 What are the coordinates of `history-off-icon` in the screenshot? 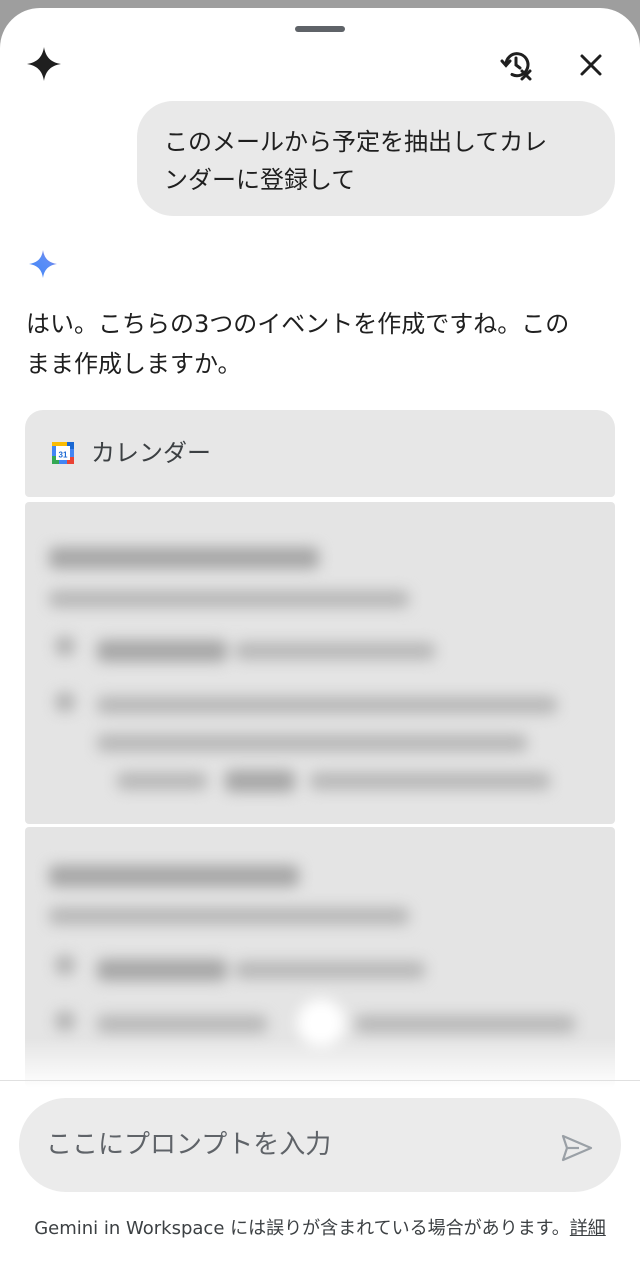 It's located at (516, 66).